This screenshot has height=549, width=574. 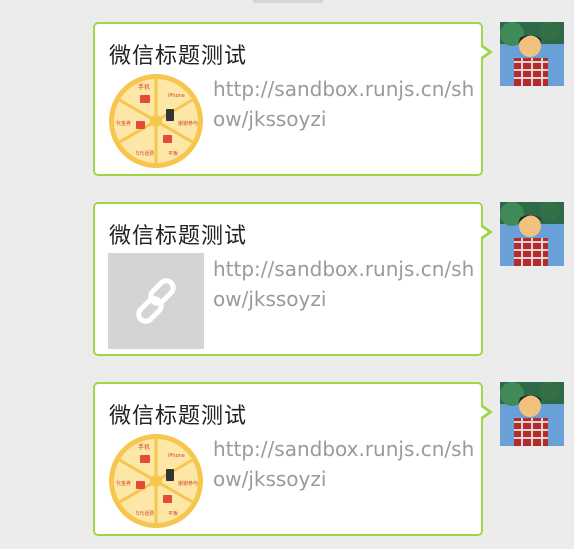 I want to click on top-scroll-hint, so click(x=288, y=1).